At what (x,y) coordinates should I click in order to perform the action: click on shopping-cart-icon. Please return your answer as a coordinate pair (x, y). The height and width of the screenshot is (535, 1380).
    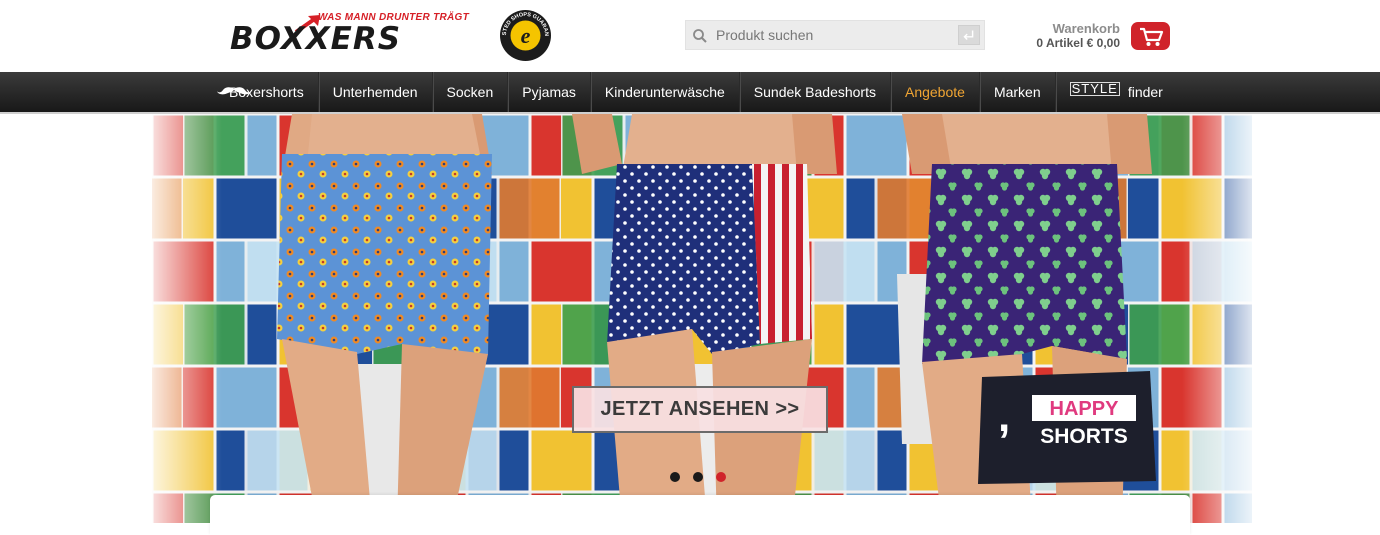
    Looking at the image, I should click on (1152, 36).